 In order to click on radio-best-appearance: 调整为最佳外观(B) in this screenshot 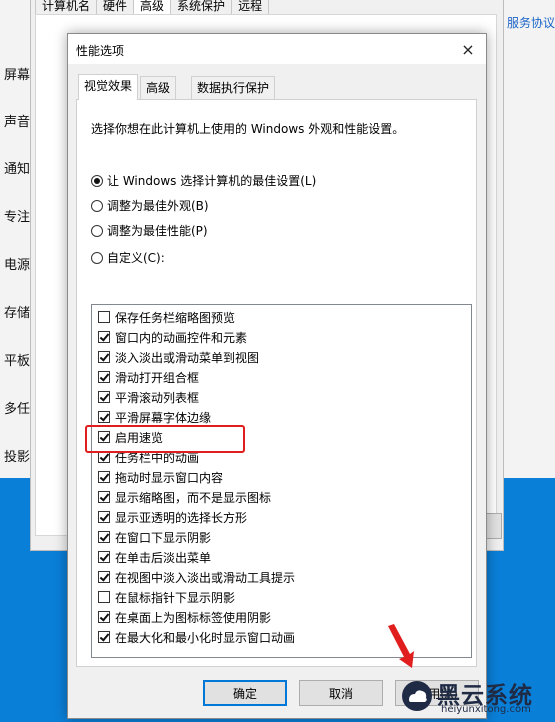, I will do `click(150, 205)`.